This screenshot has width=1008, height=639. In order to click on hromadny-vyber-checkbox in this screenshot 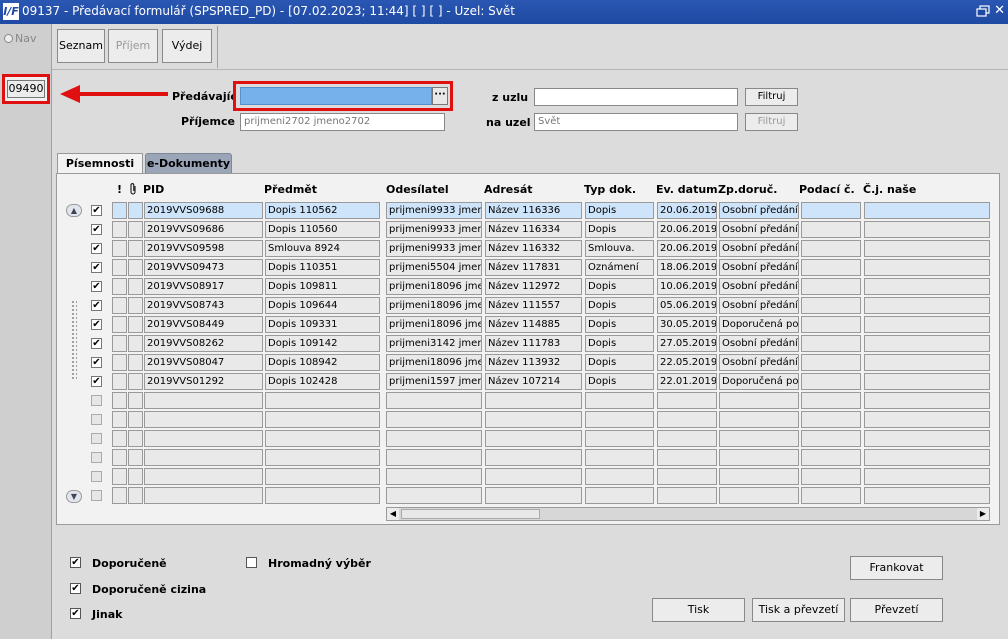, I will do `click(251, 562)`.